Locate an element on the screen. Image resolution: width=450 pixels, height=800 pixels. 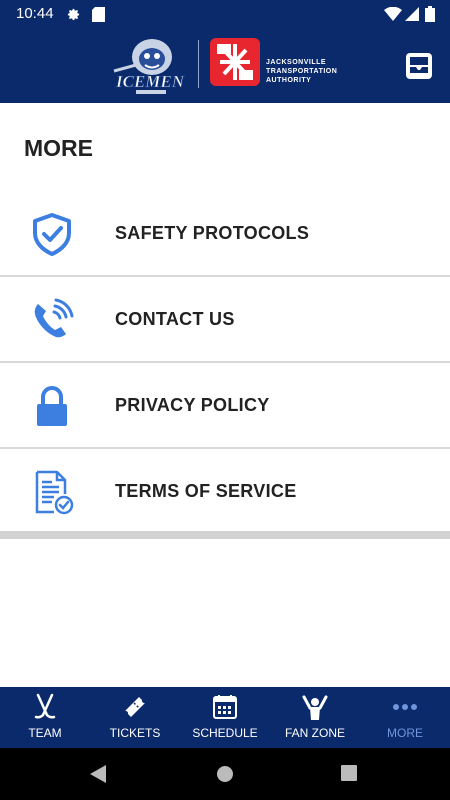
tab-label: FAN ZONE is located at coordinates (314, 733).